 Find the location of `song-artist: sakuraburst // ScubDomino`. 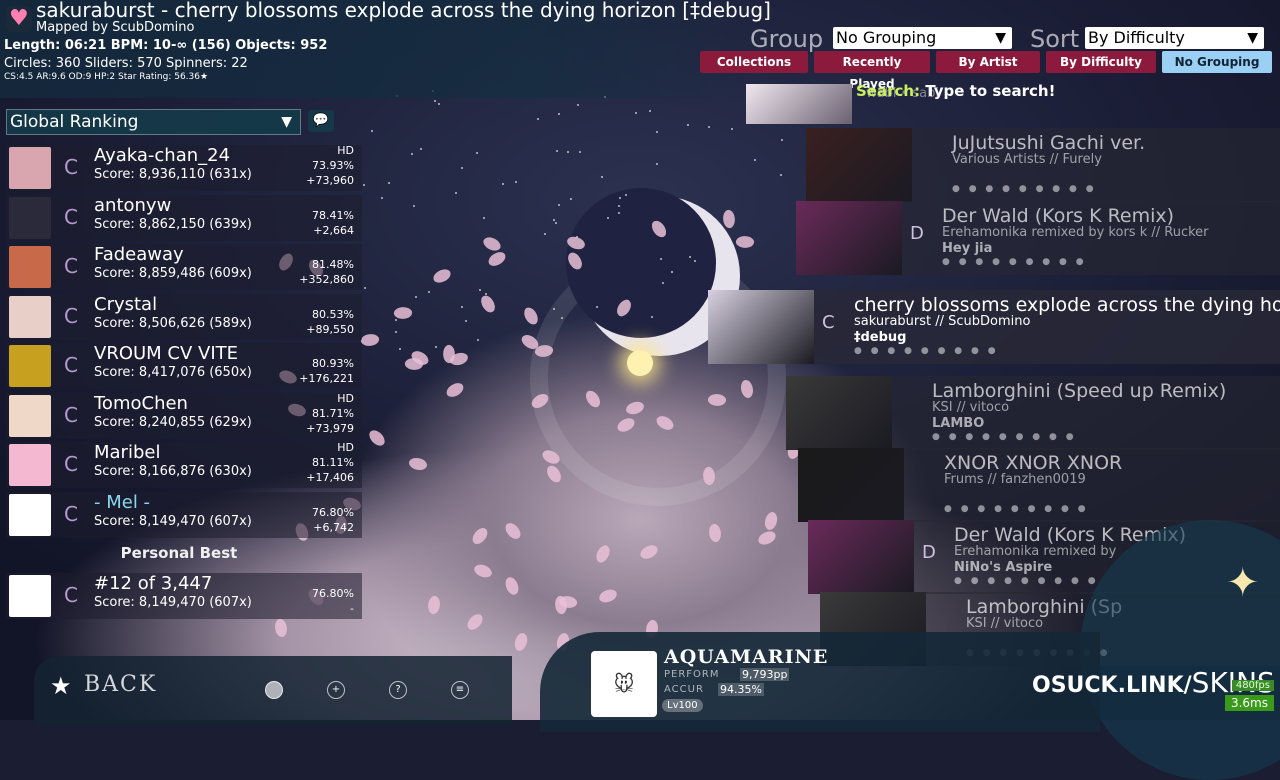

song-artist: sakuraburst // ScubDomino is located at coordinates (942, 321).